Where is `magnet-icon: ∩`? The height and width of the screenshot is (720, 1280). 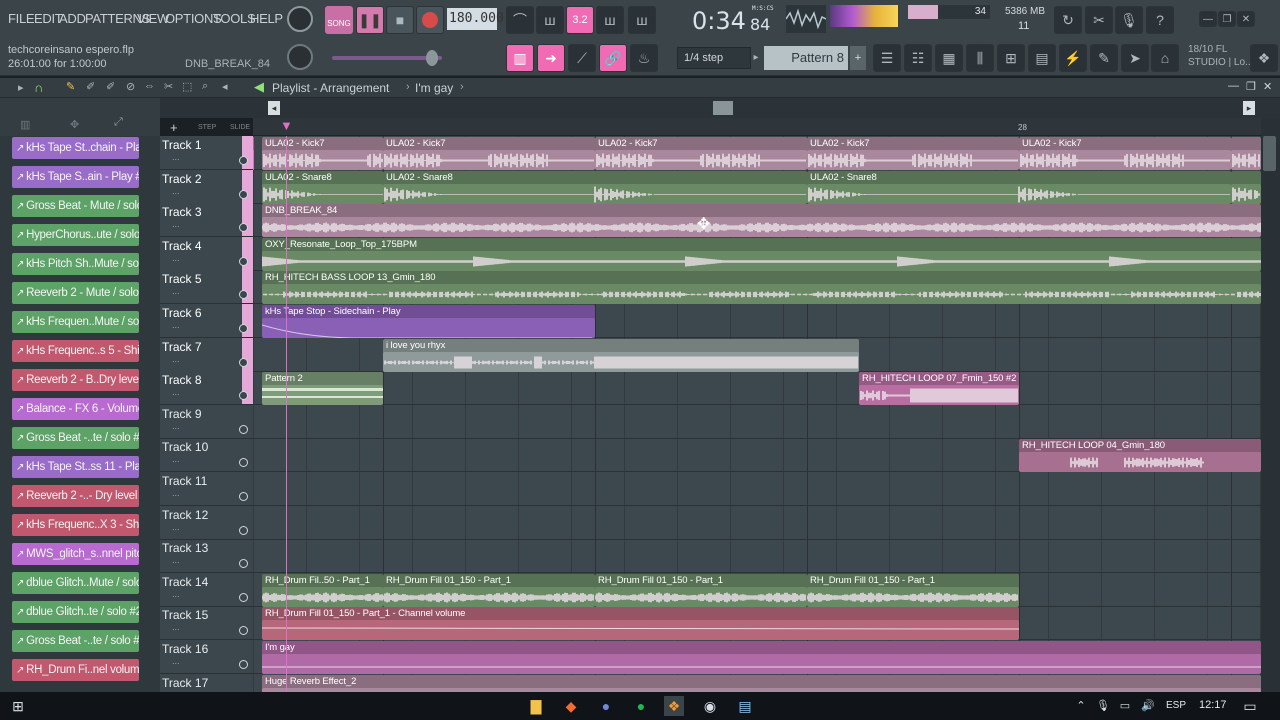
magnet-icon: ∩ is located at coordinates (38, 87).